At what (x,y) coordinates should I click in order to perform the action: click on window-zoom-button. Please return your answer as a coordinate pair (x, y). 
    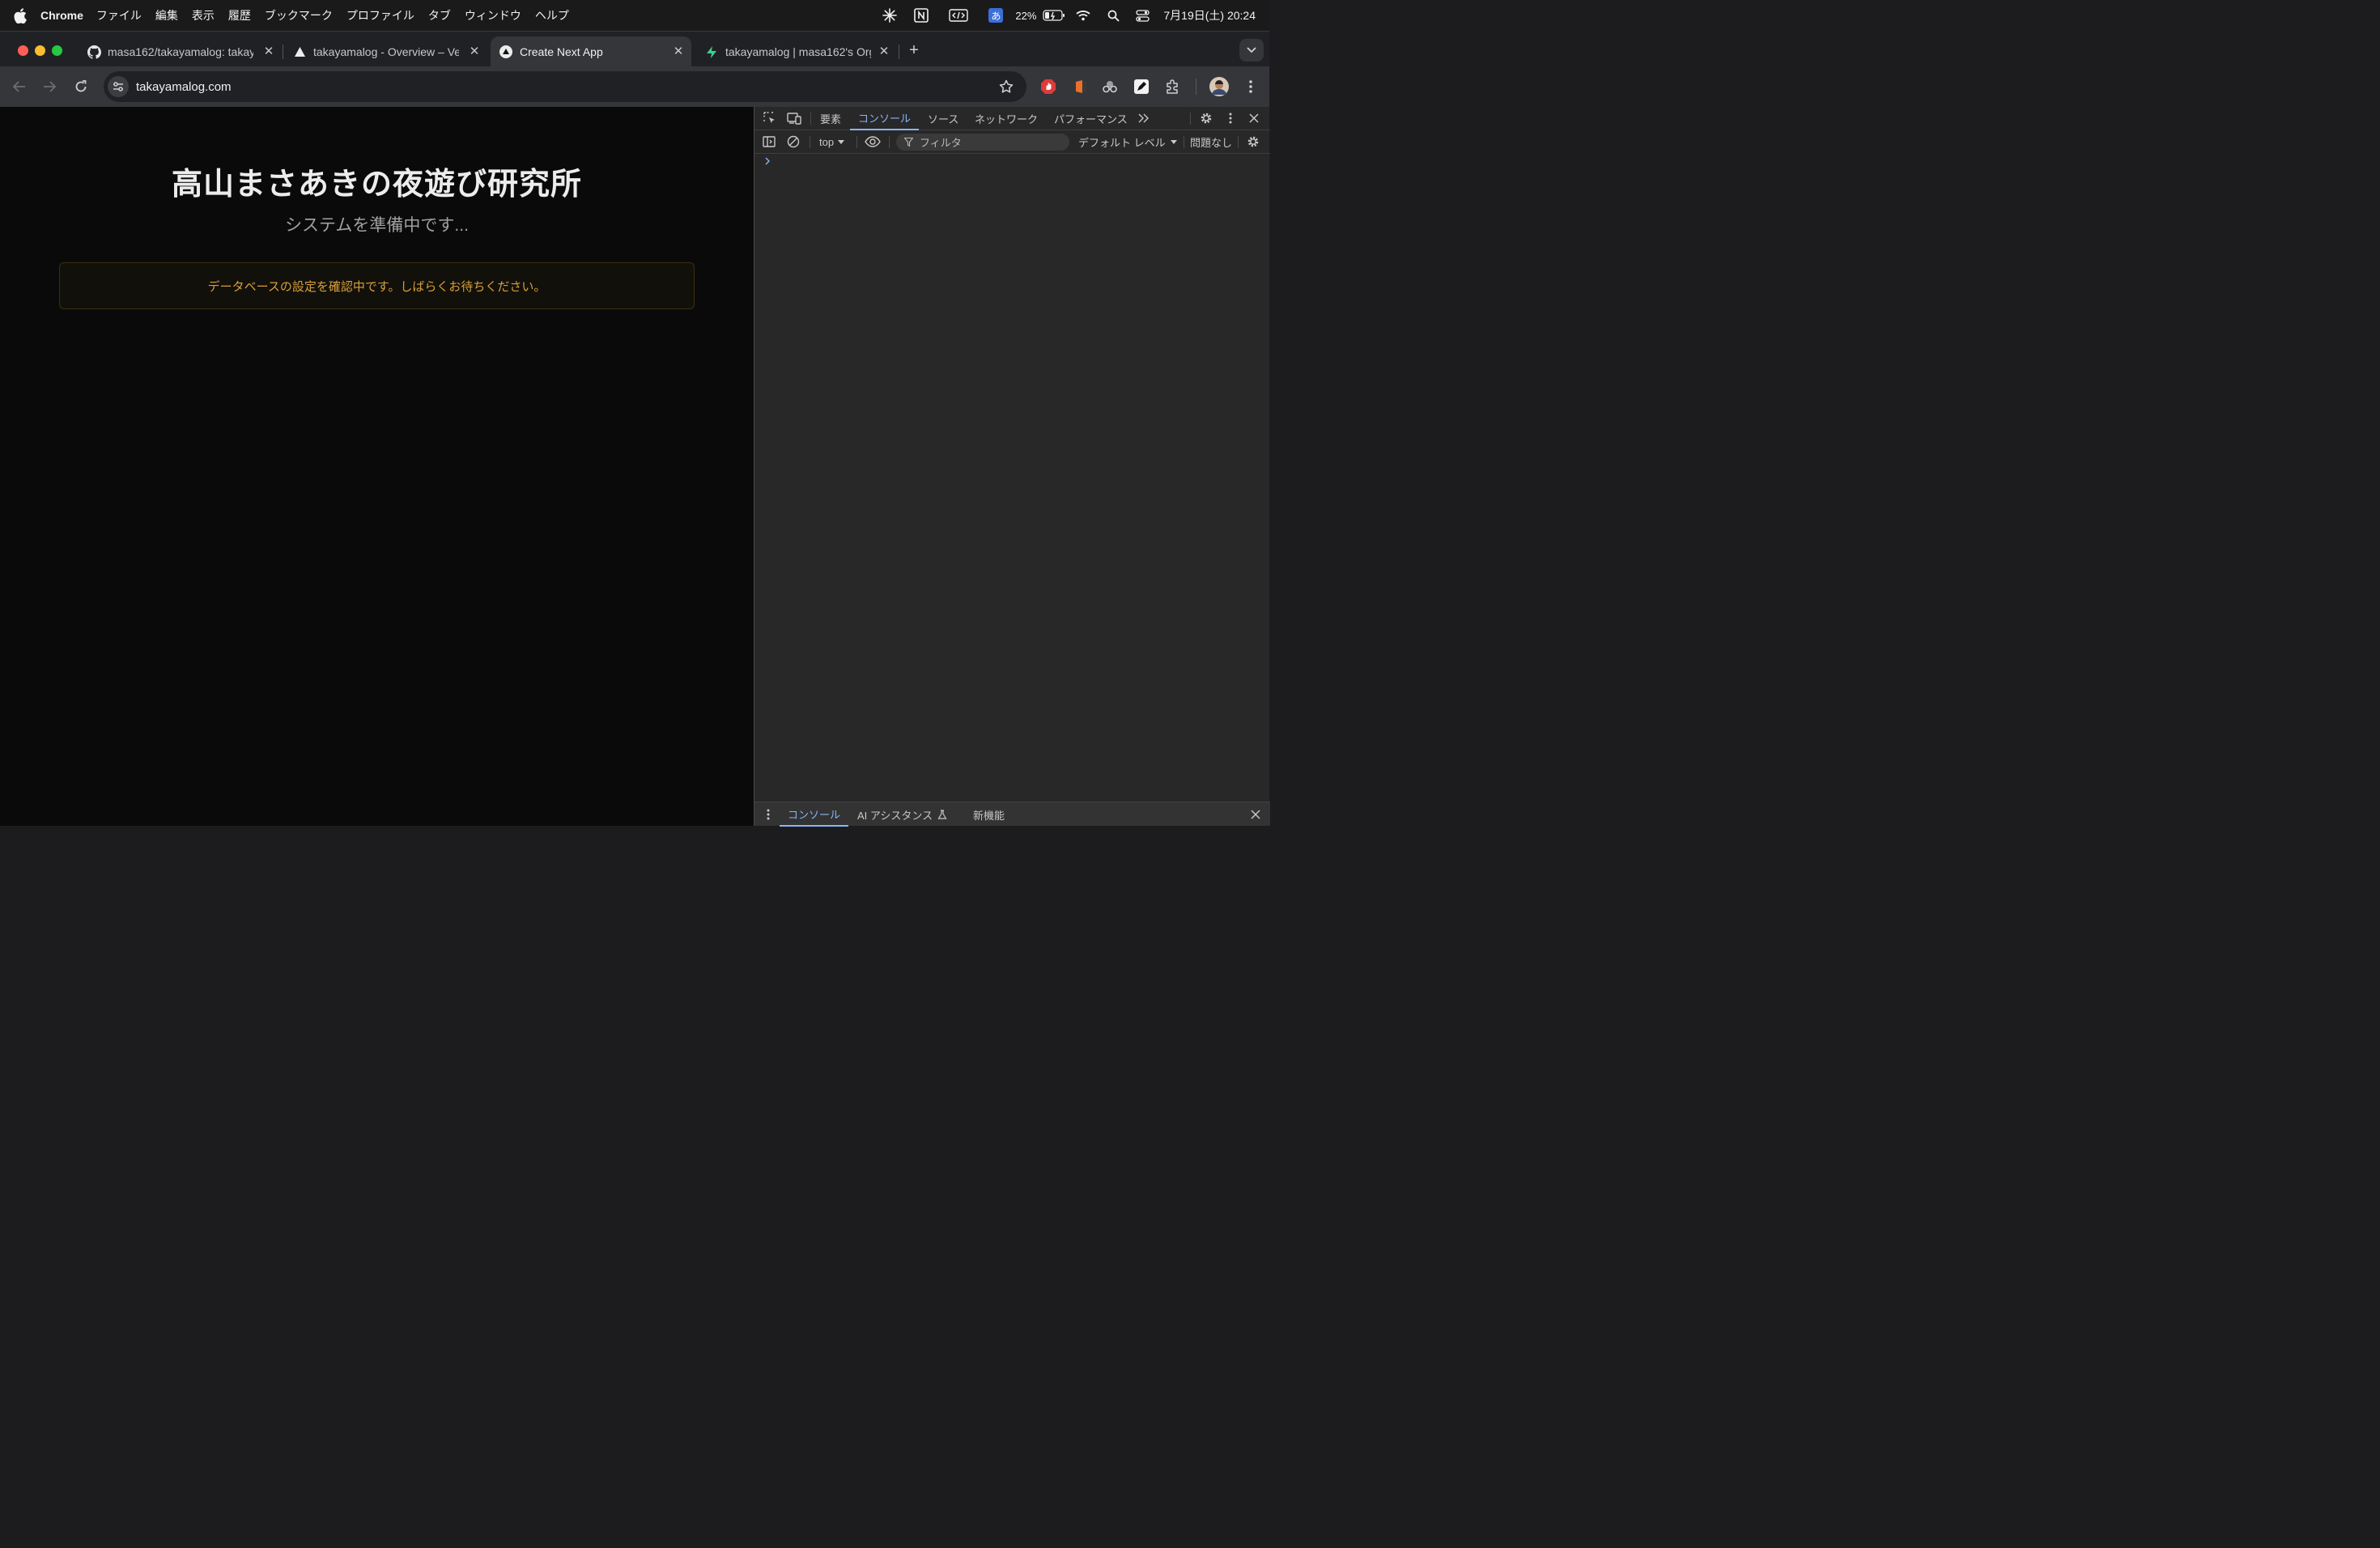
    Looking at the image, I should click on (57, 50).